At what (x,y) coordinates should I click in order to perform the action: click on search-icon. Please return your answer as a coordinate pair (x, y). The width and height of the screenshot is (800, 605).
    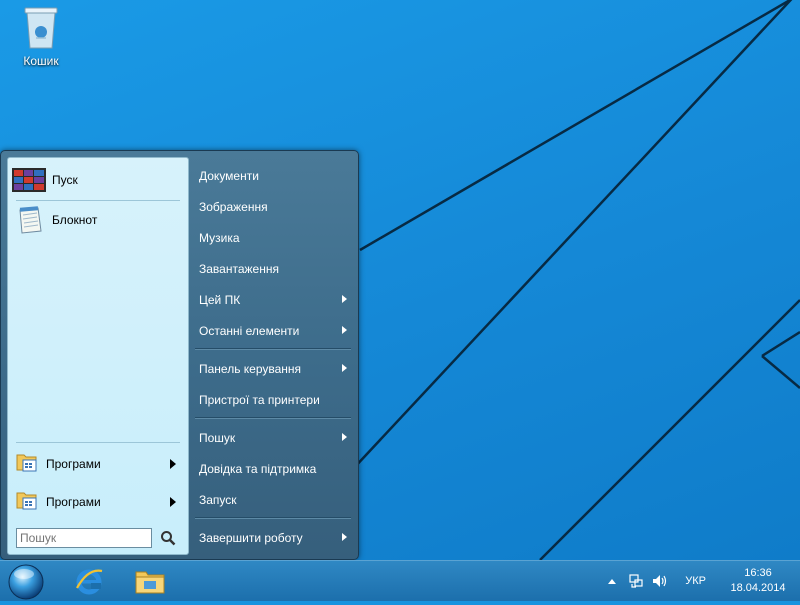
    Looking at the image, I should click on (168, 538).